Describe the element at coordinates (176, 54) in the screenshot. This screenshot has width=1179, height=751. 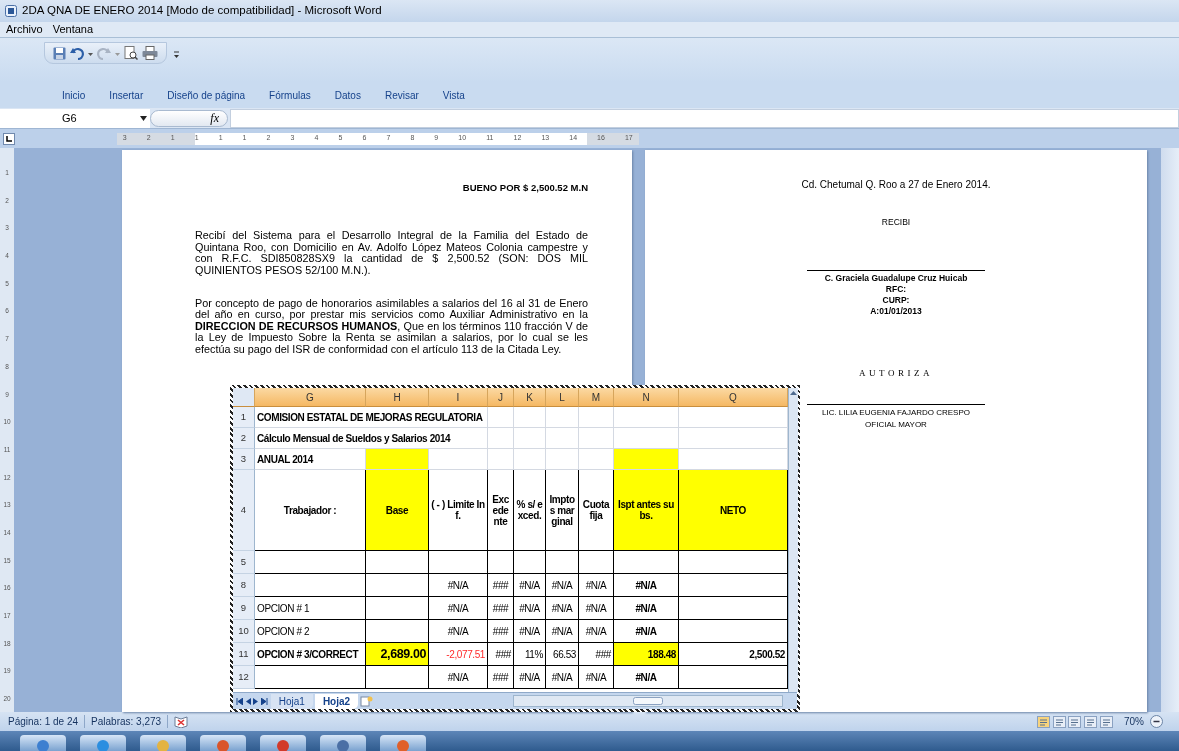
I see `customize-caret-icon` at that location.